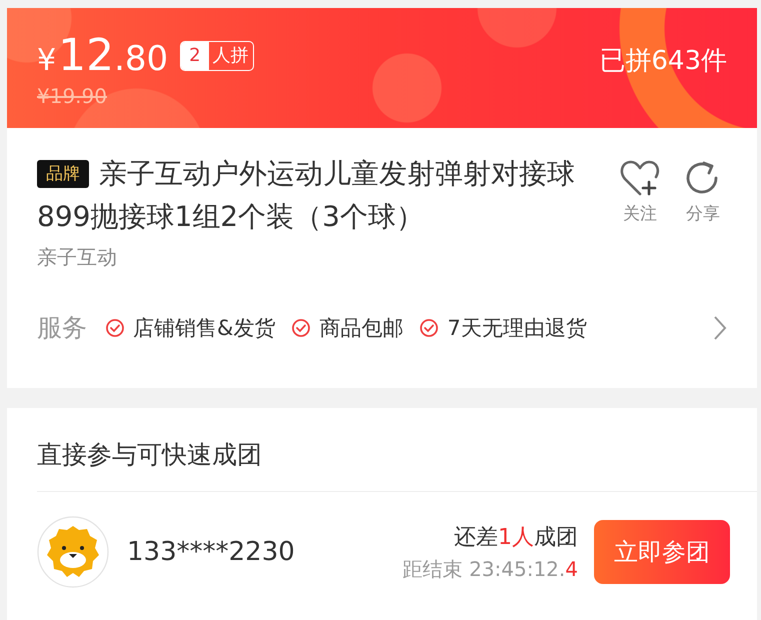 Image resolution: width=761 pixels, height=620 pixels. What do you see at coordinates (703, 214) in the screenshot?
I see `share-button: 分享` at bounding box center [703, 214].